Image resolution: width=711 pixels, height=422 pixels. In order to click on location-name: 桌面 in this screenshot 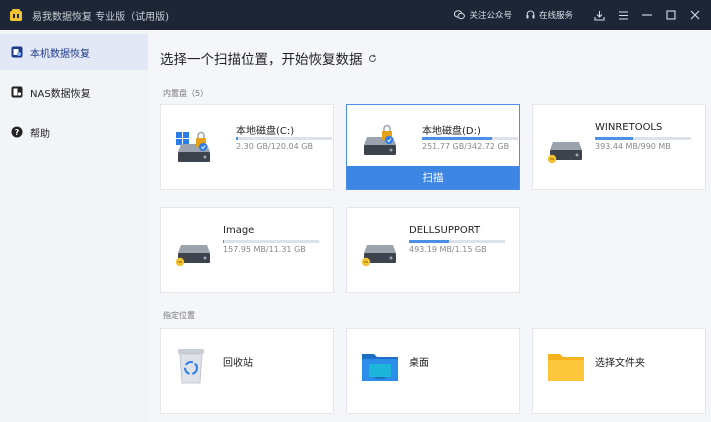, I will do `click(419, 363)`.